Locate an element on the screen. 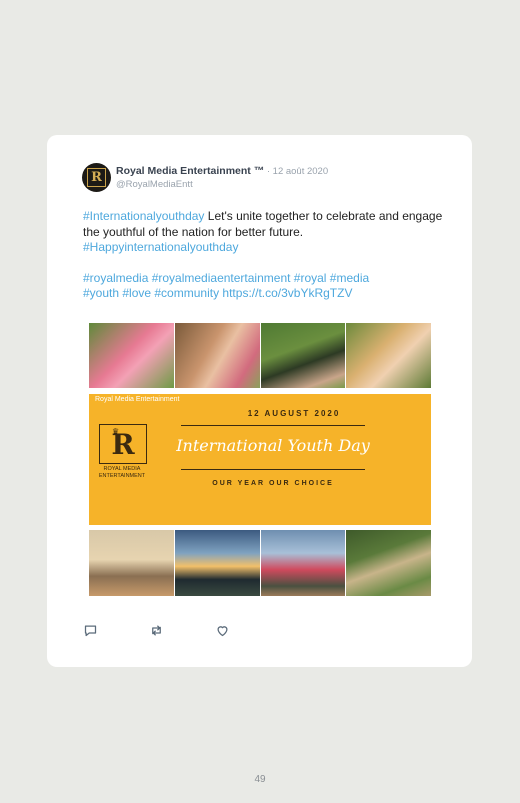 The image size is (520, 803). avatar: R is located at coordinates (96, 177).